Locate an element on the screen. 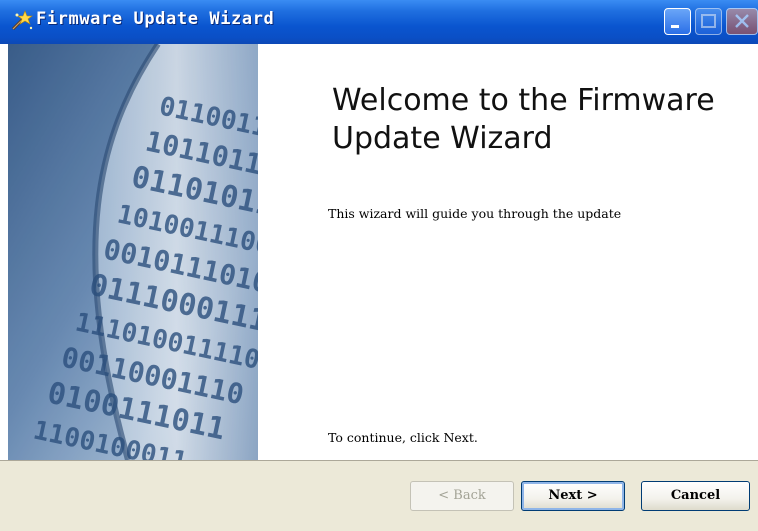 The width and height of the screenshot is (758, 531). window-title: Firmware Update Wizard is located at coordinates (155, 19).